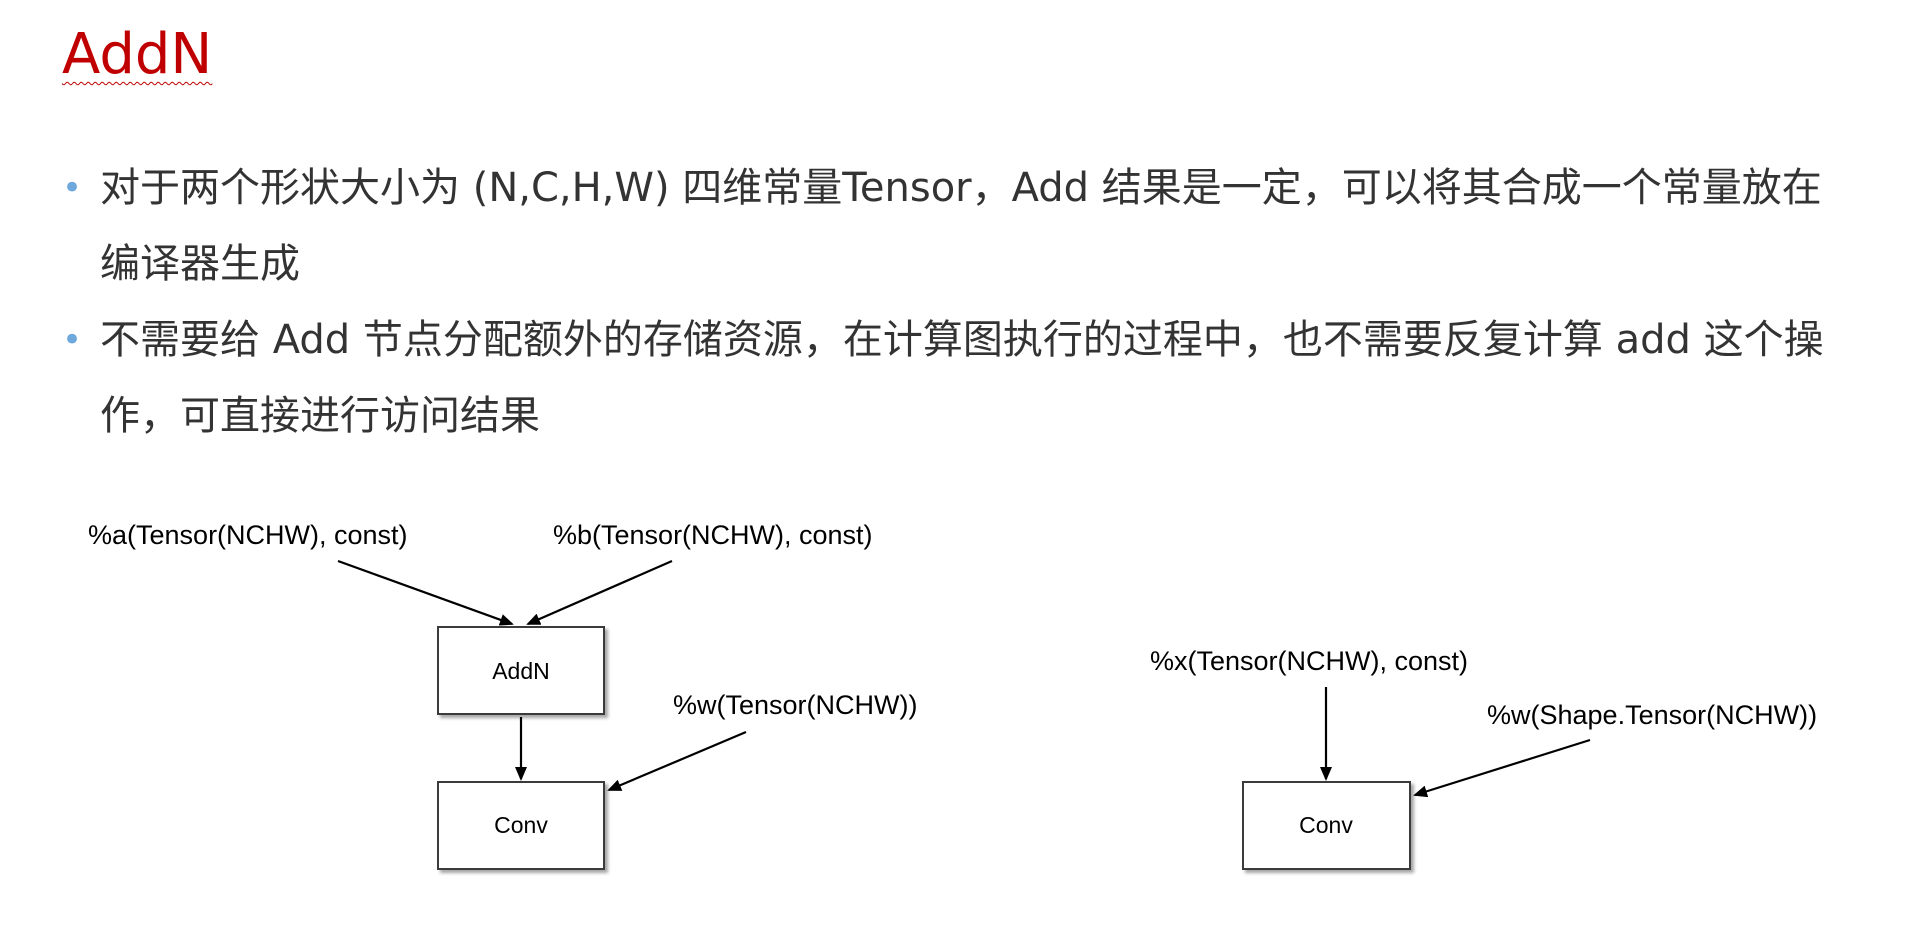  Describe the element at coordinates (677, 761) in the screenshot. I see `edge-w-to-conv` at that location.